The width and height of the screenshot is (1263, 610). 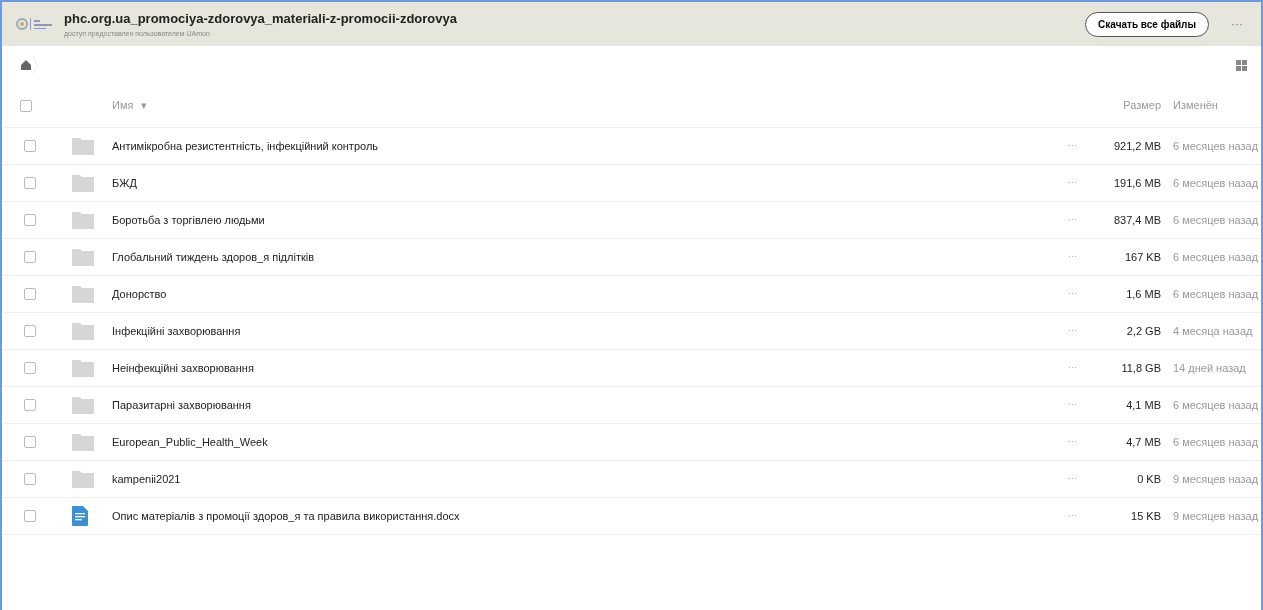 What do you see at coordinates (190, 441) in the screenshot?
I see `folder-name: European_Public_Health_Week` at bounding box center [190, 441].